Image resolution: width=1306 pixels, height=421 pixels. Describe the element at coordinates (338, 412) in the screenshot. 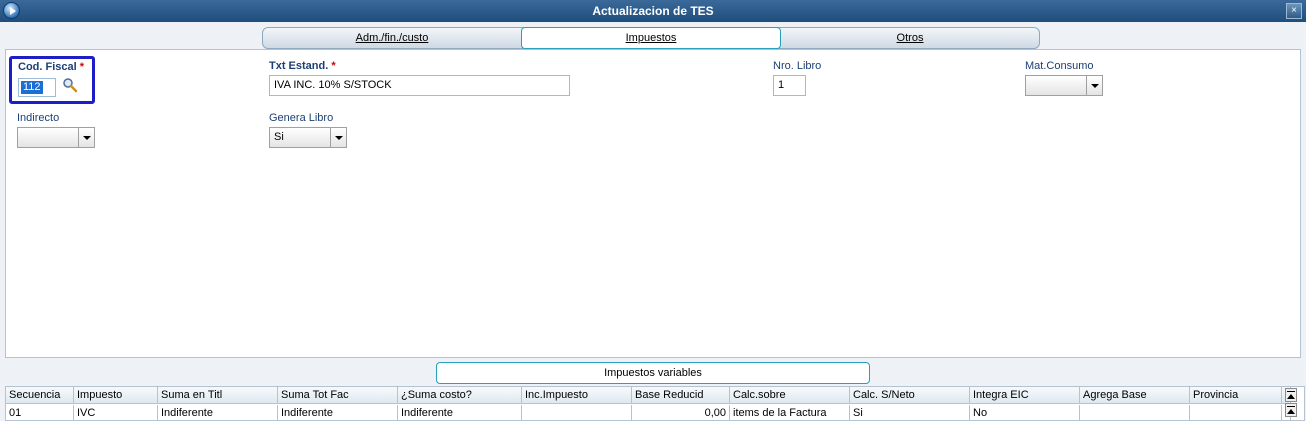

I see `cell-suma-tot-fac: Indiferente` at that location.